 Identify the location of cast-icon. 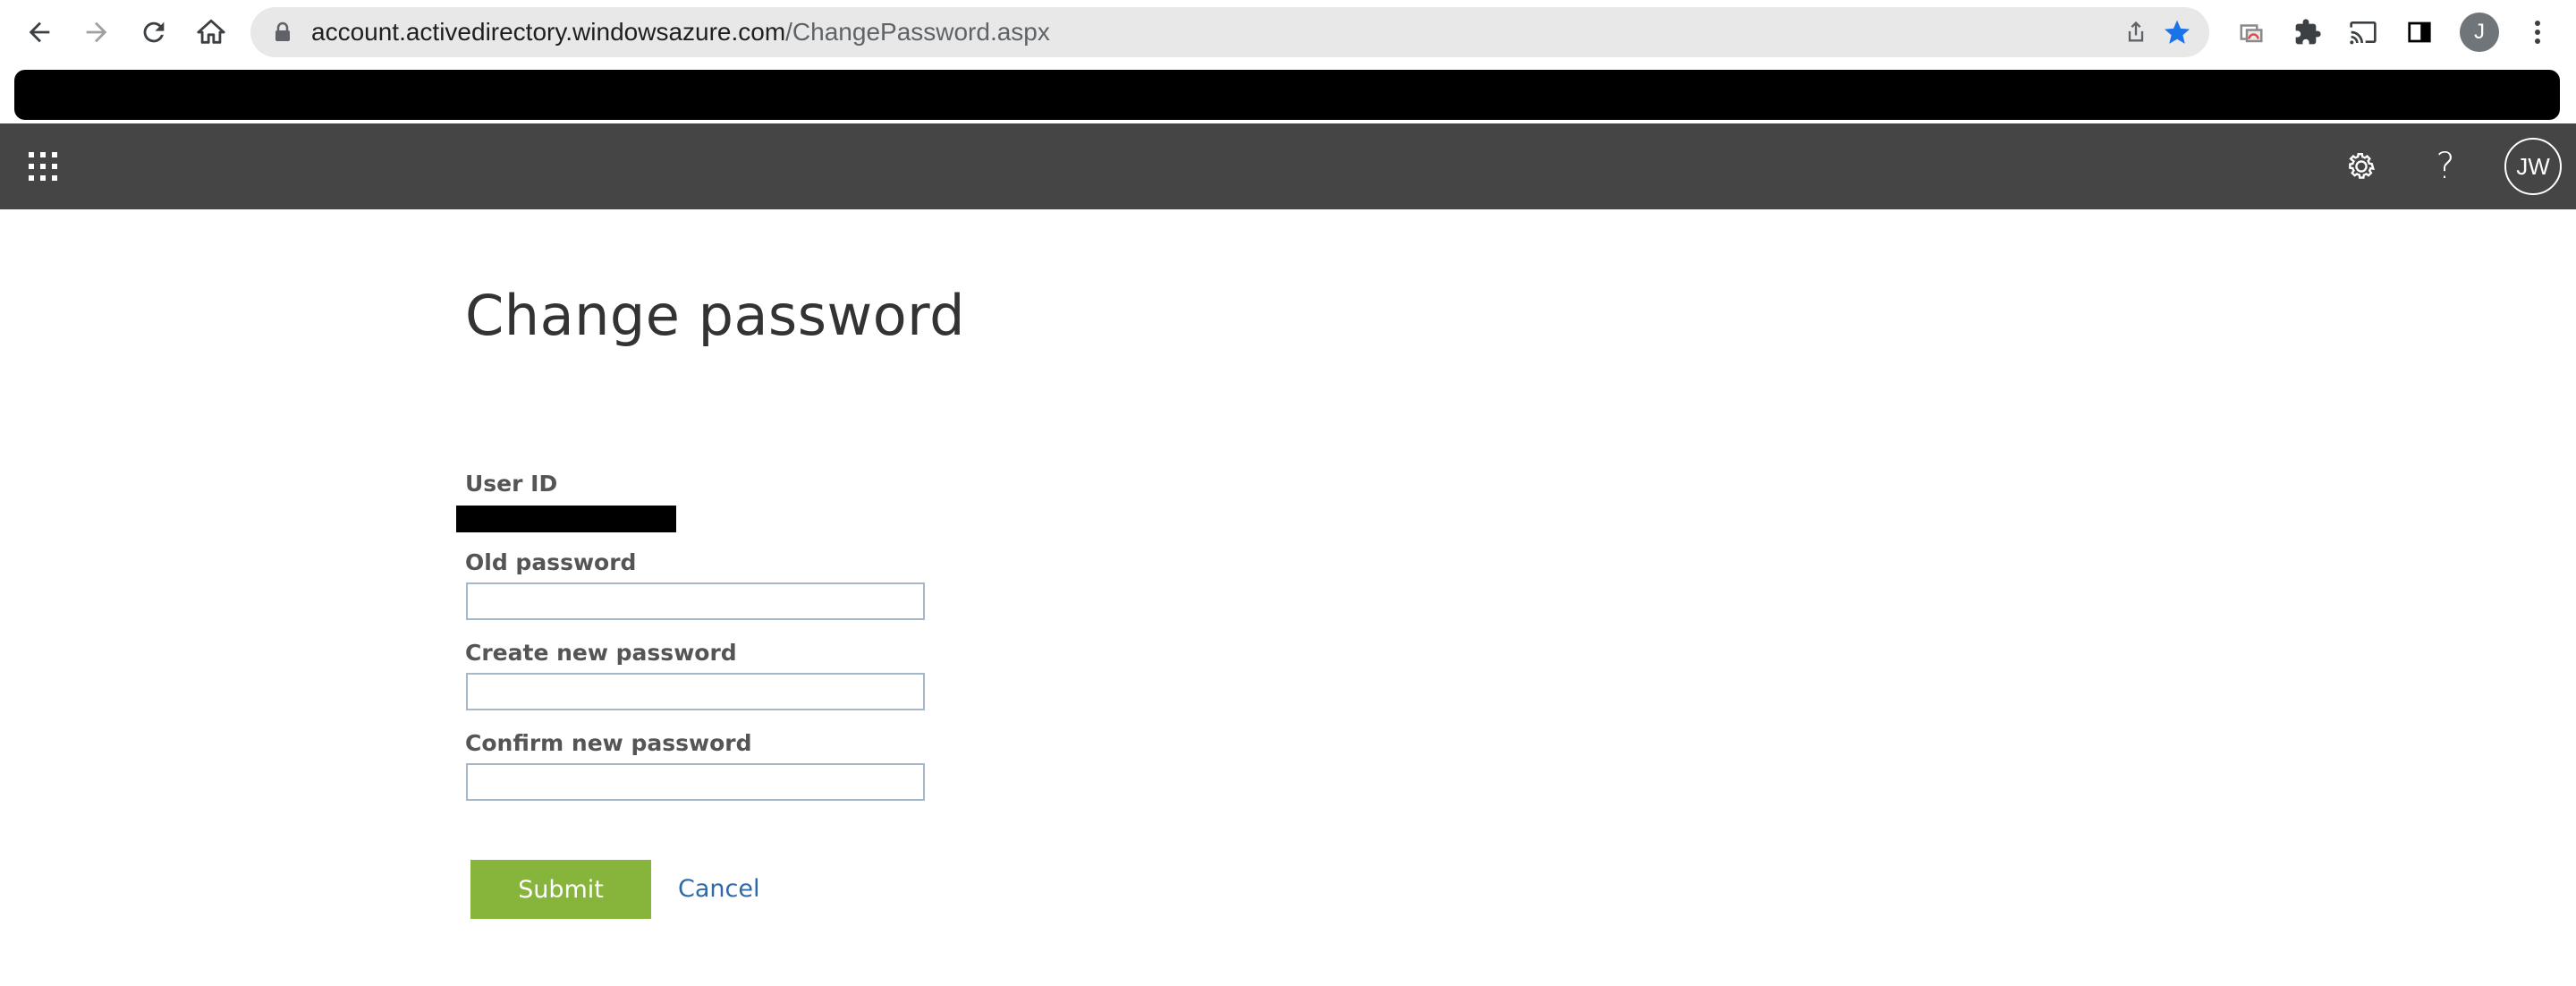
(2363, 33).